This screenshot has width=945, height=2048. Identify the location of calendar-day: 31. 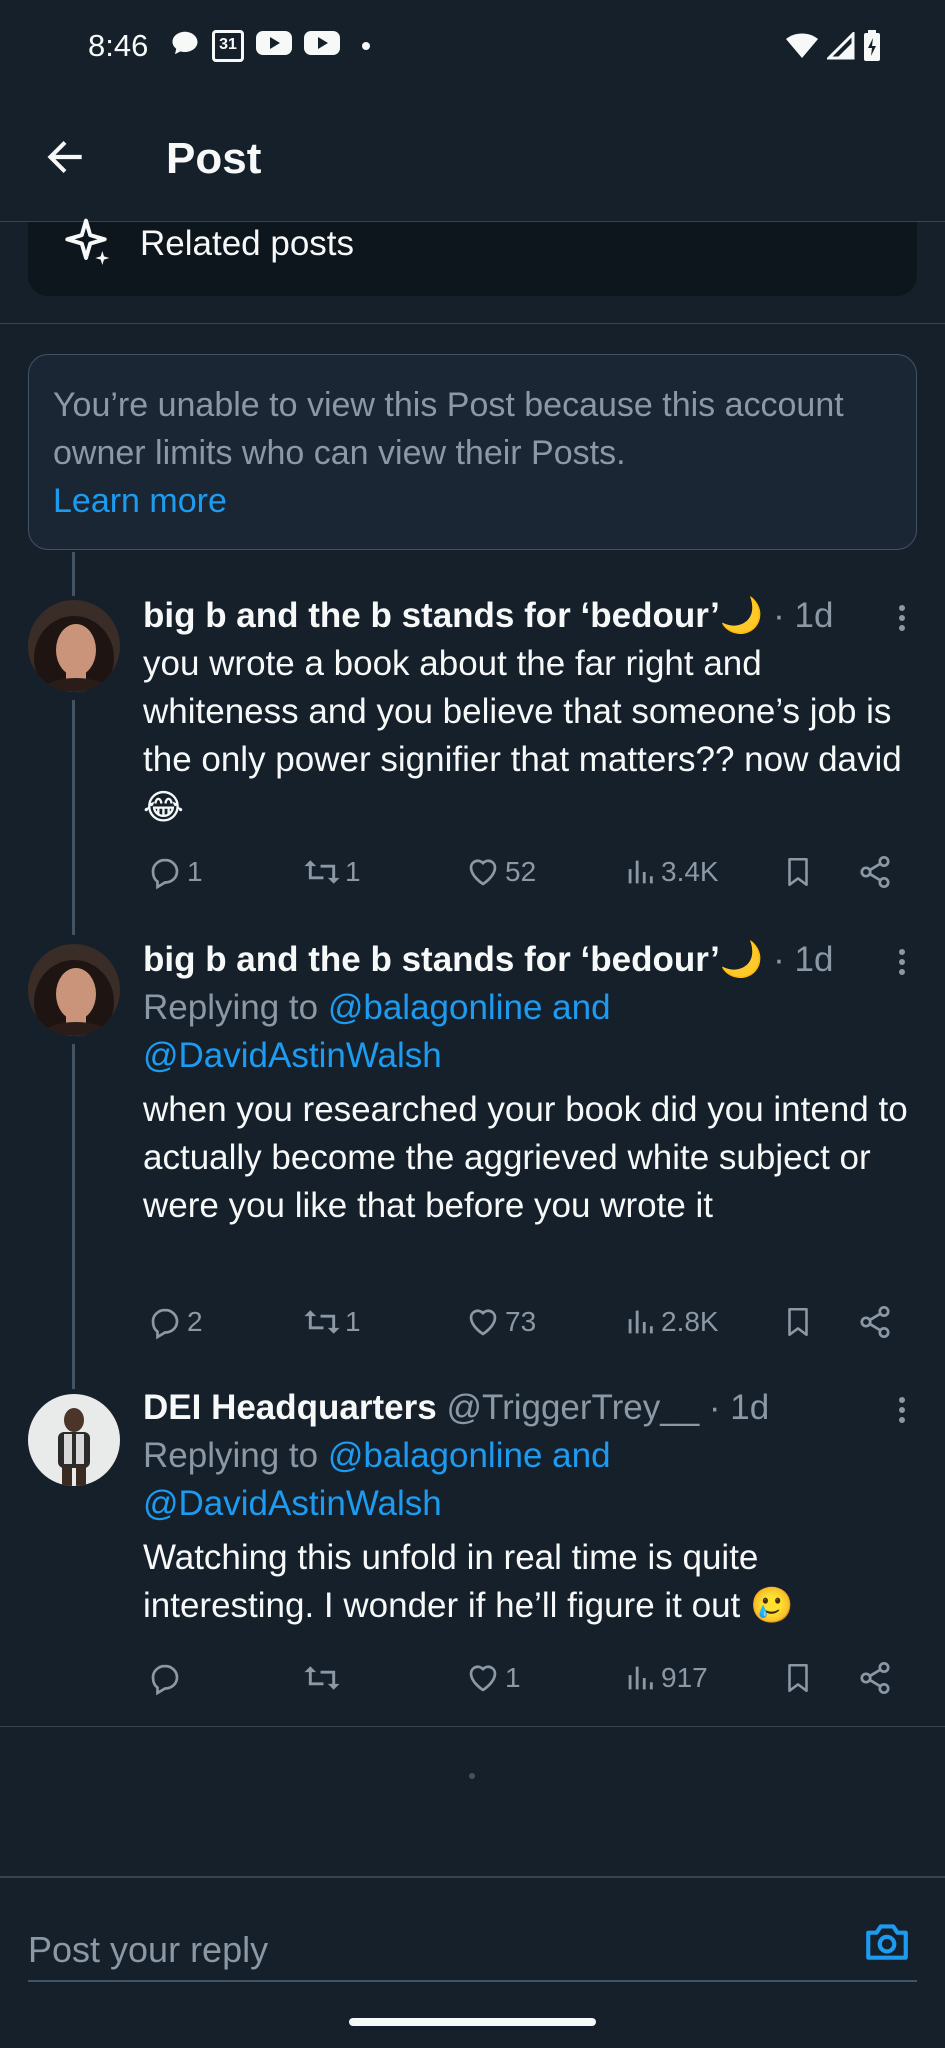
(228, 44).